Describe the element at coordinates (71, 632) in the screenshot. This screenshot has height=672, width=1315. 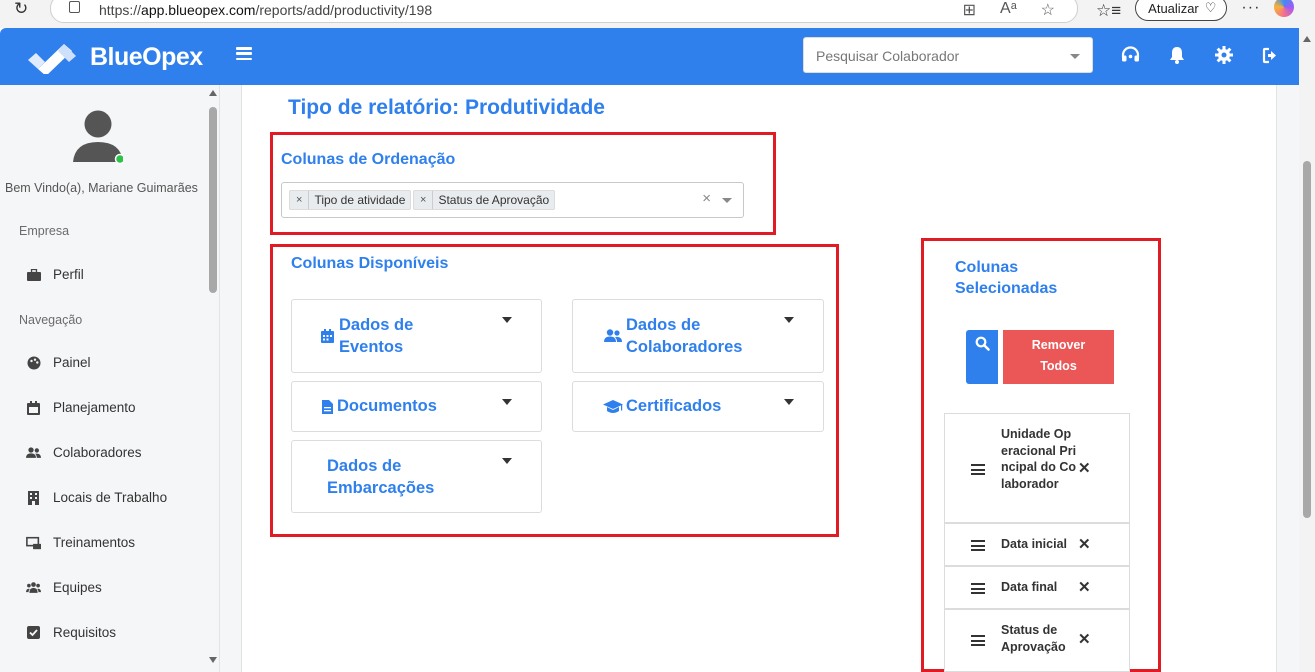
I see `sidebar-item-requisitos: Requisitos` at that location.